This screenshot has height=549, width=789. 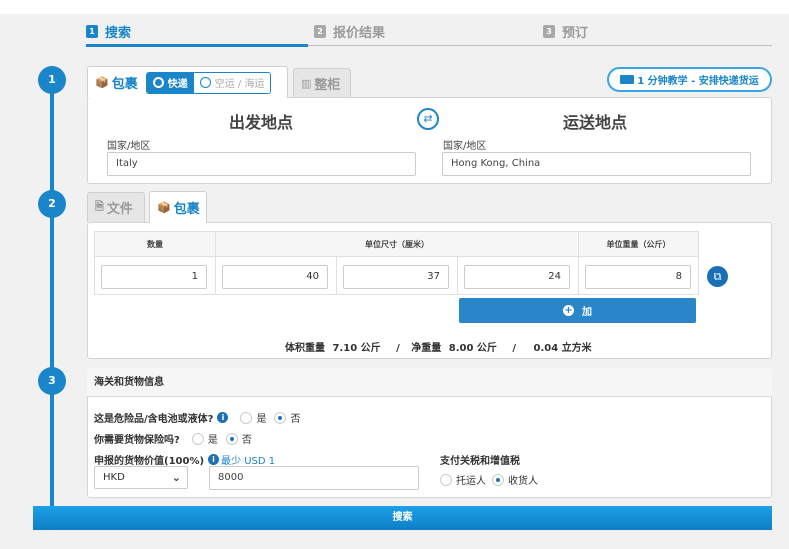 What do you see at coordinates (124, 84) in the screenshot?
I see `tab-parcel-label: 包裹` at bounding box center [124, 84].